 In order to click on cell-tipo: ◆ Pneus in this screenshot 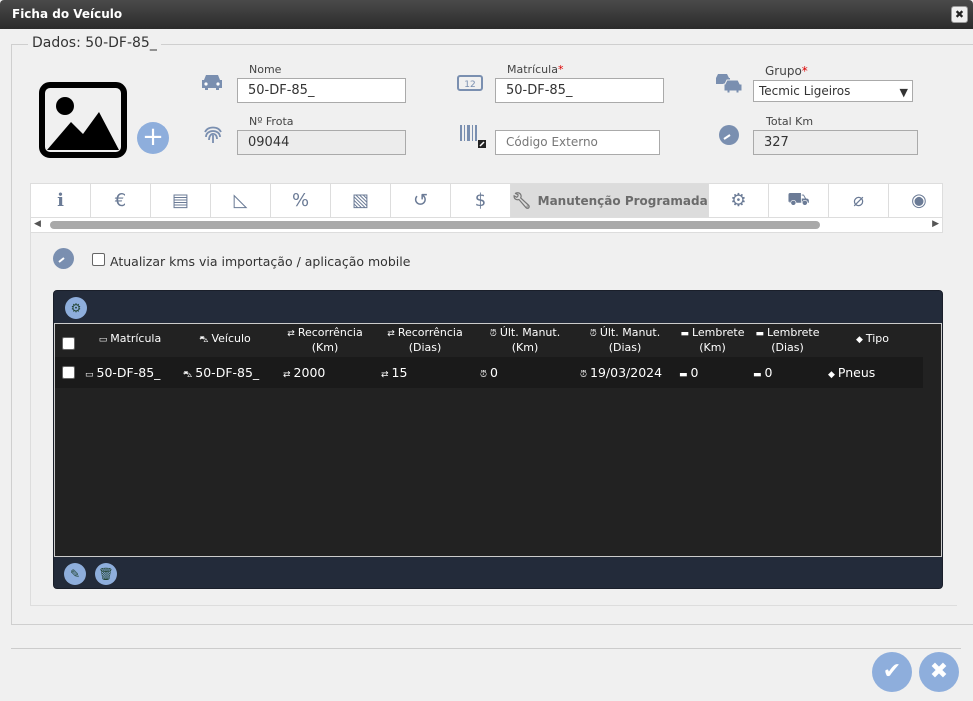, I will do `click(868, 372)`.